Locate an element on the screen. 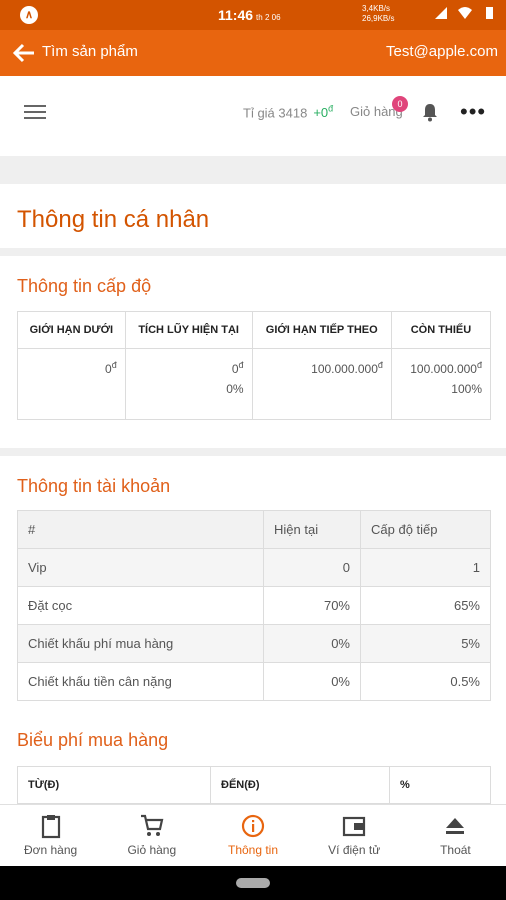 This screenshot has height=900, width=506. status-icons is located at coordinates (465, 13).